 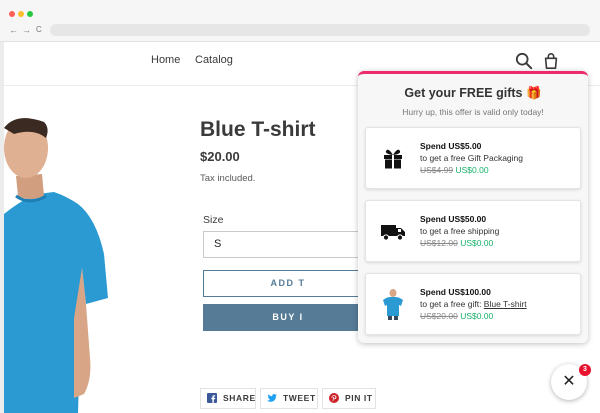 What do you see at coordinates (320, 30) in the screenshot?
I see `address-bar` at bounding box center [320, 30].